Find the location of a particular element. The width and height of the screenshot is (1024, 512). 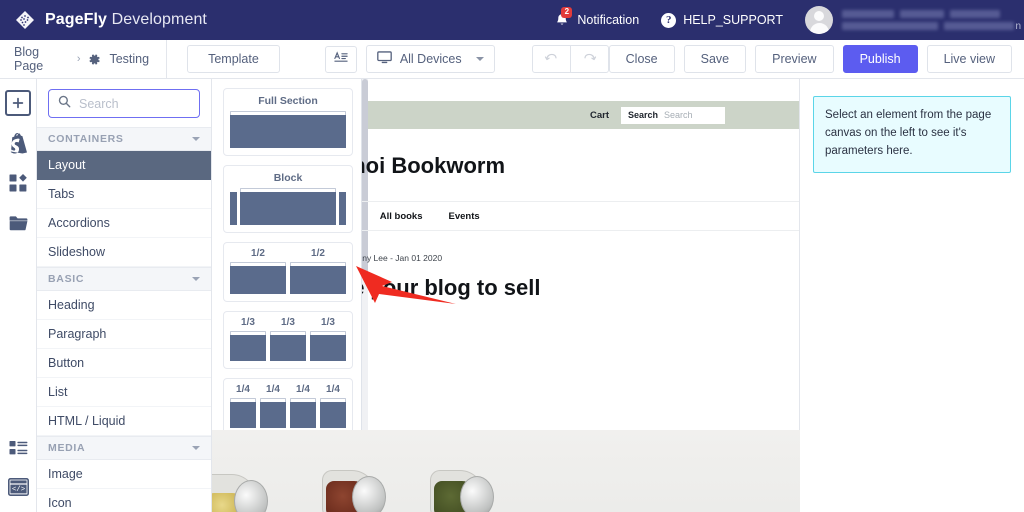

elements-grid-icon is located at coordinates (18, 183).